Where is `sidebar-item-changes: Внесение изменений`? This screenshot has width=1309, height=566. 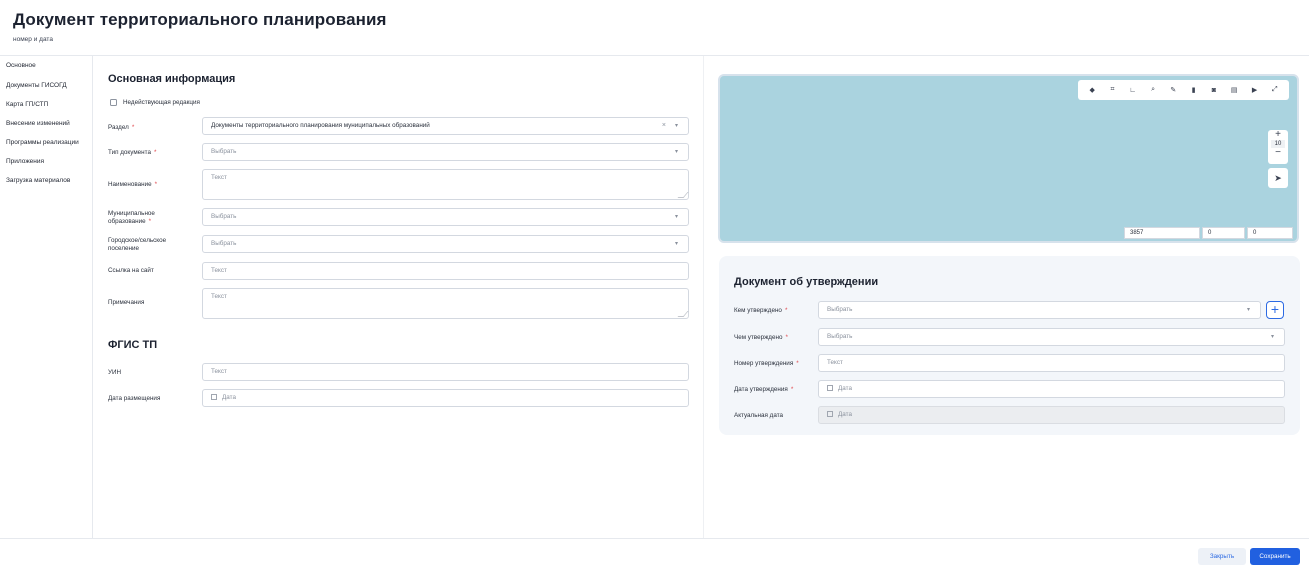 sidebar-item-changes: Внесение изменений is located at coordinates (38, 123).